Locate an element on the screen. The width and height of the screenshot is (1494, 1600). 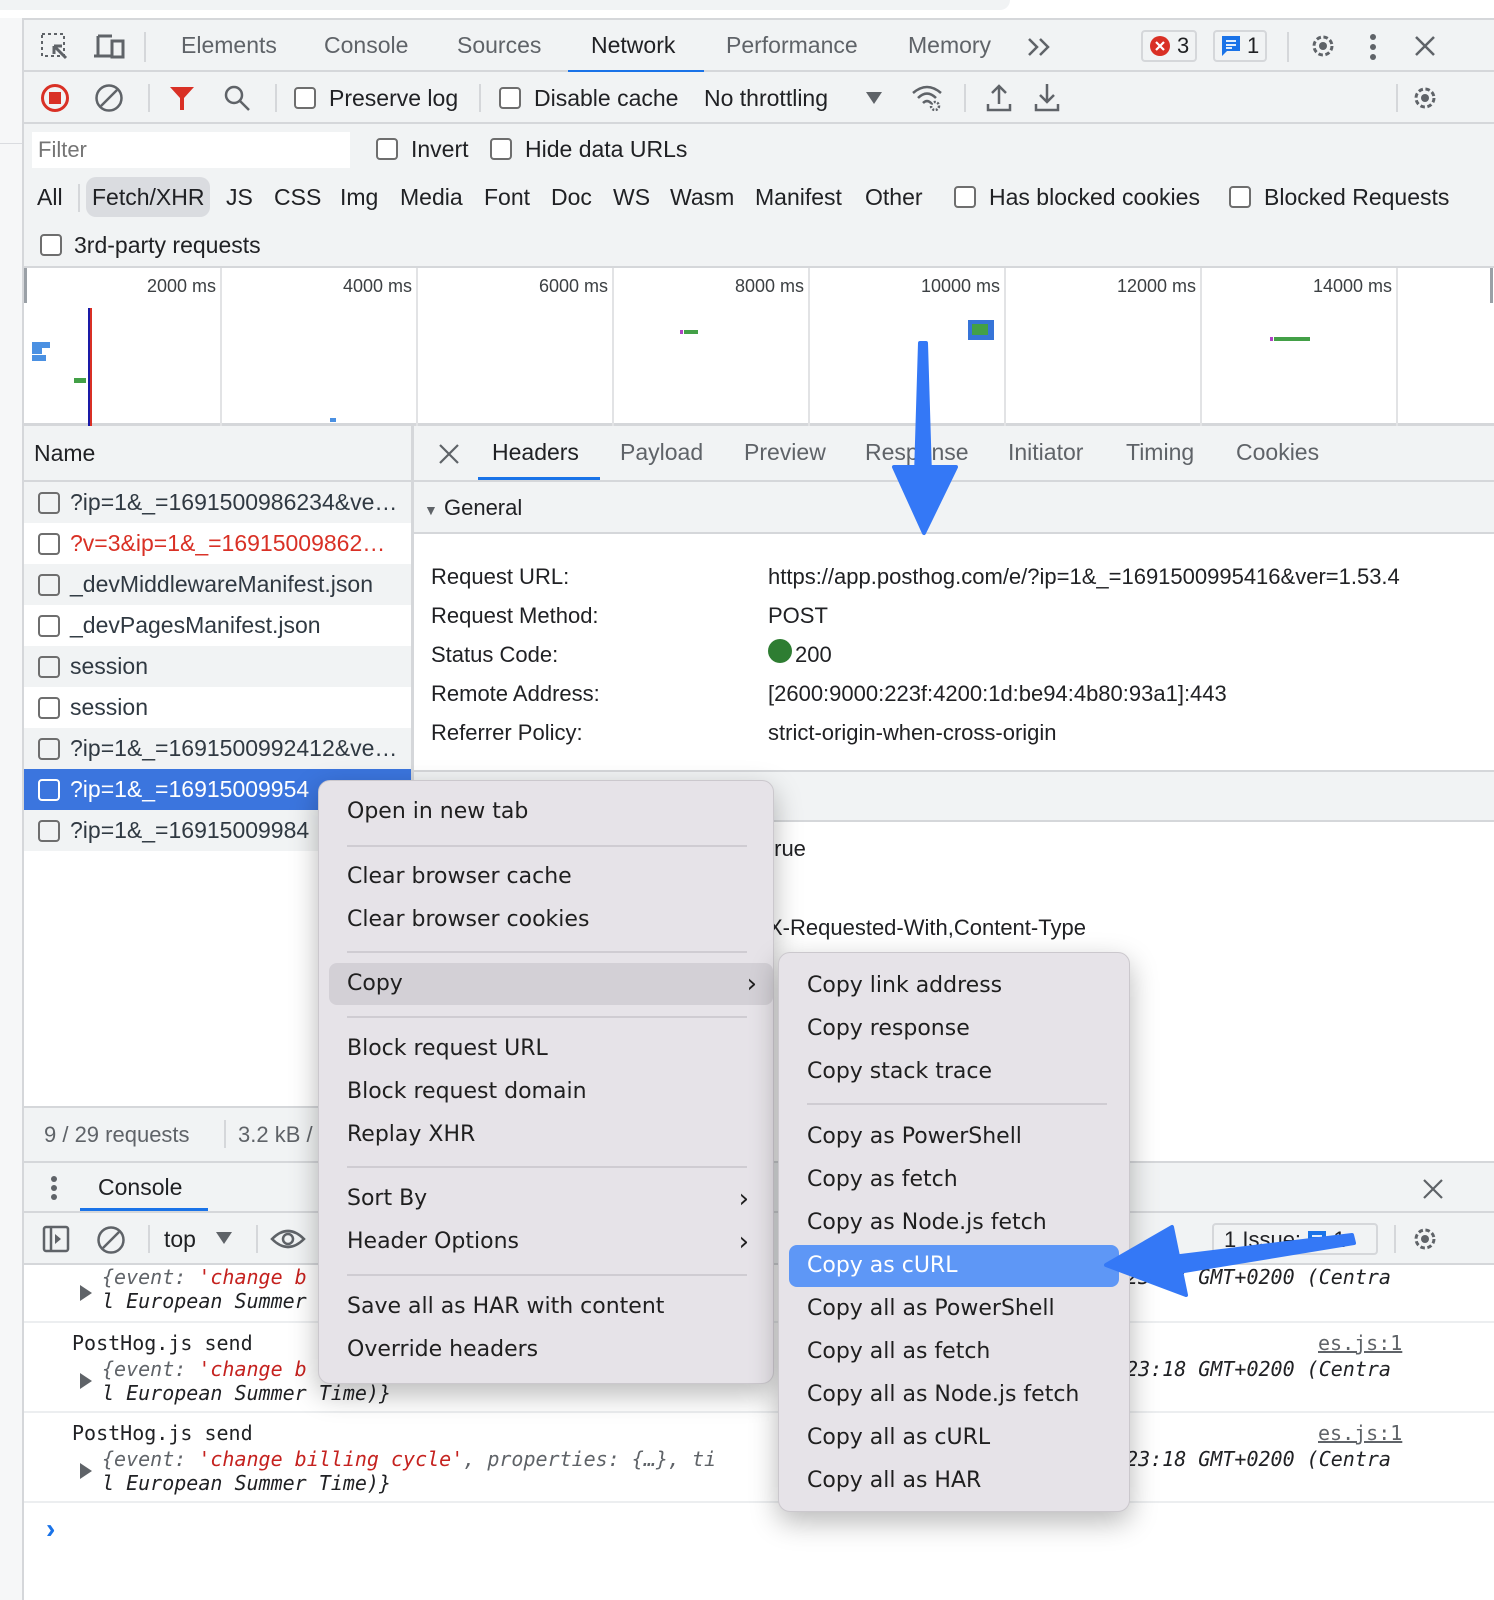
network-settings-gear-icon is located at coordinates (1425, 98).